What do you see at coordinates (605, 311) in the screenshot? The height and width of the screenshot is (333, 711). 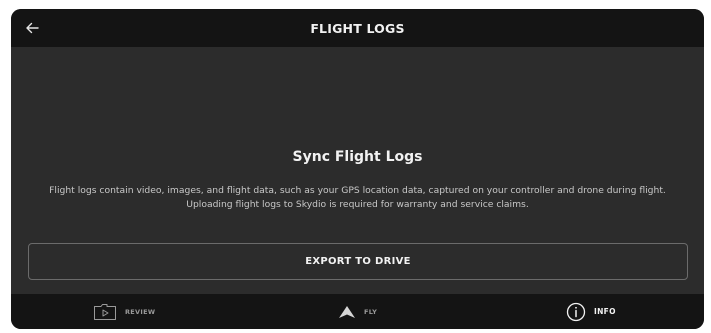 I see `tab-info-label: INFO` at bounding box center [605, 311].